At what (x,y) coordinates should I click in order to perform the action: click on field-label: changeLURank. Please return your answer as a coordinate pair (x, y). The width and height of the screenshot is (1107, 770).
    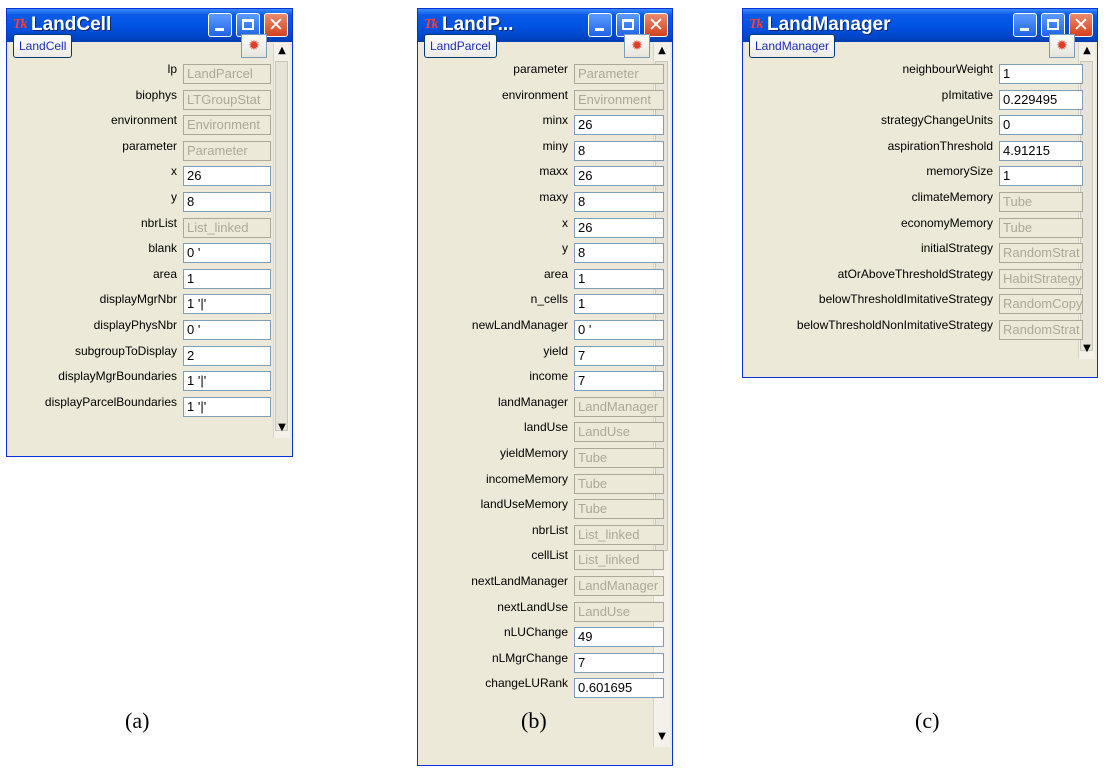
    Looking at the image, I should click on (526, 683).